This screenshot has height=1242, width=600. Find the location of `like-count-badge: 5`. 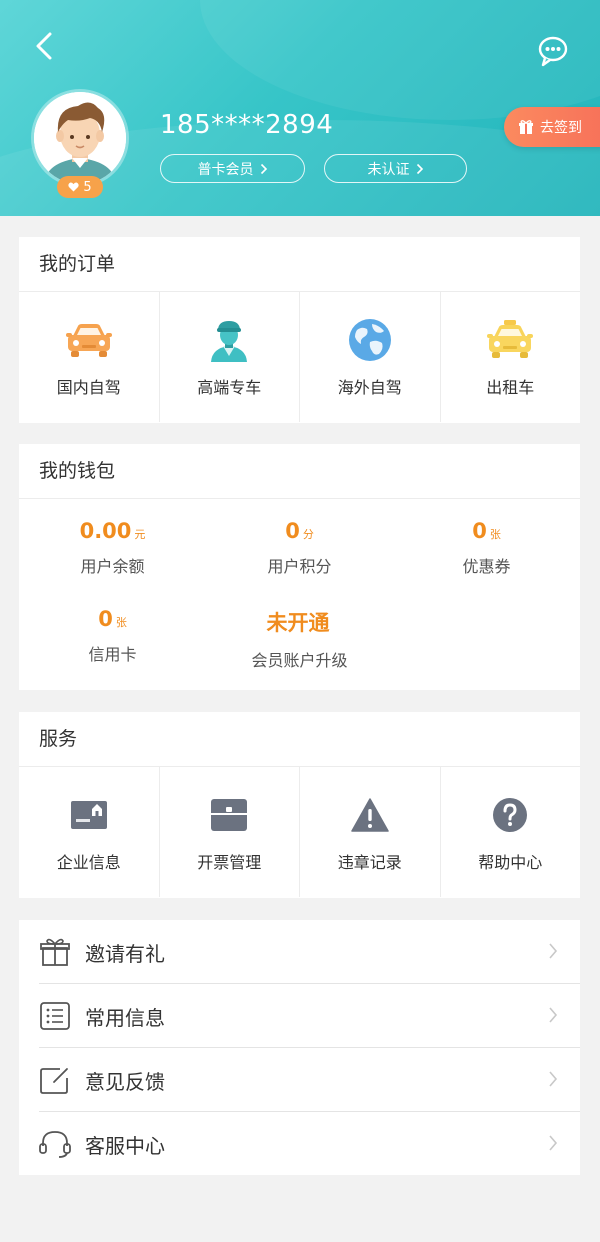

like-count-badge: 5 is located at coordinates (80, 187).